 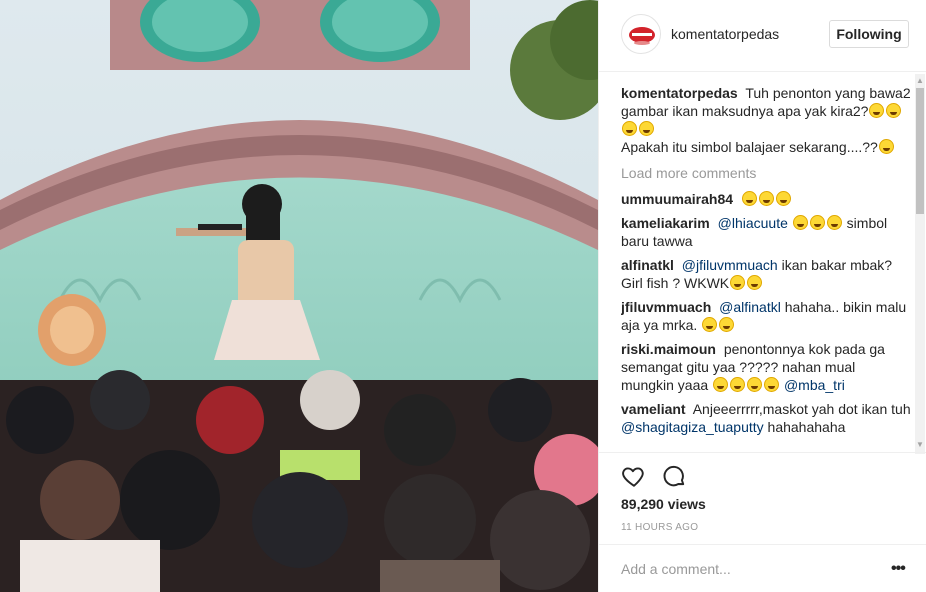 I want to click on lips-logo-icon, so click(x=642, y=36).